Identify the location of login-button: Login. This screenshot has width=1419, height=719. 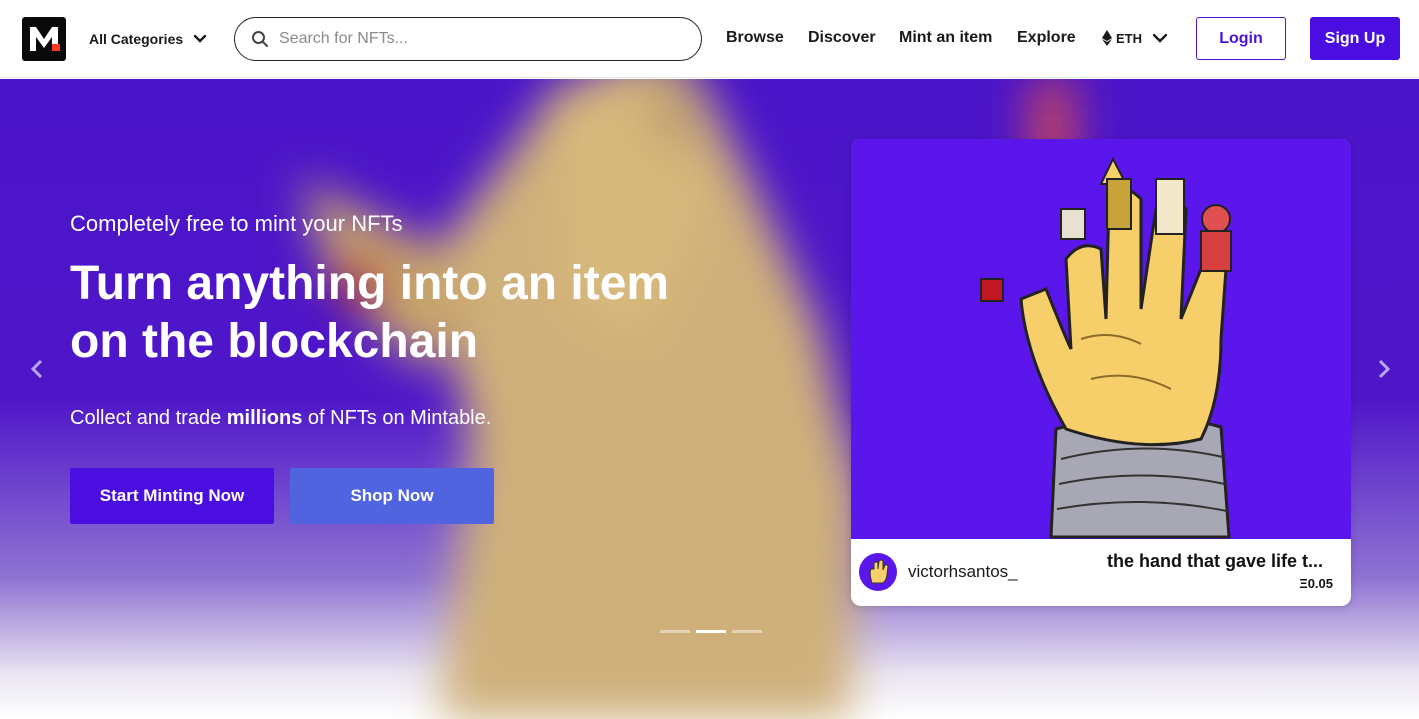
(1241, 38).